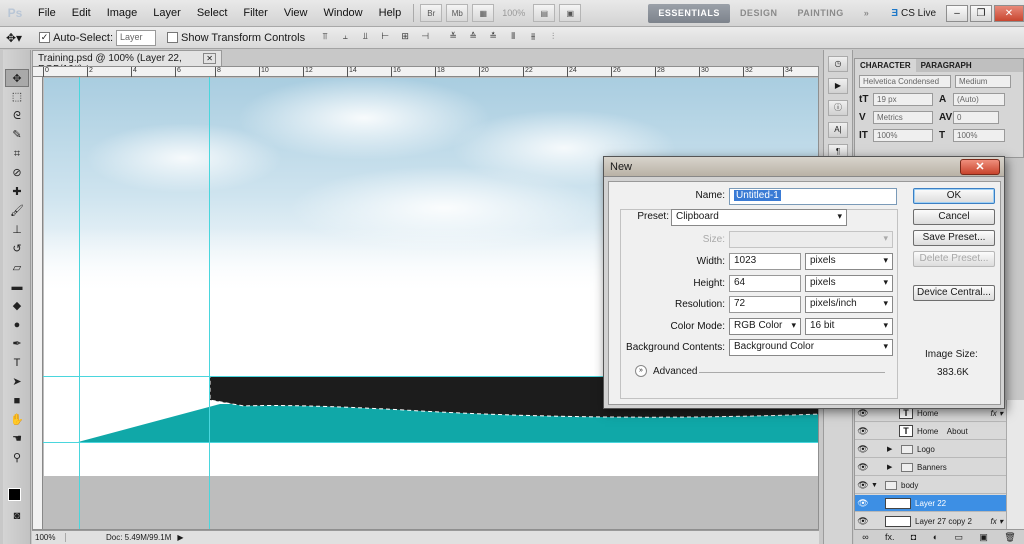 The width and height of the screenshot is (1024, 544). Describe the element at coordinates (17, 287) in the screenshot. I see `gradient-tool-icon: ▬` at that location.